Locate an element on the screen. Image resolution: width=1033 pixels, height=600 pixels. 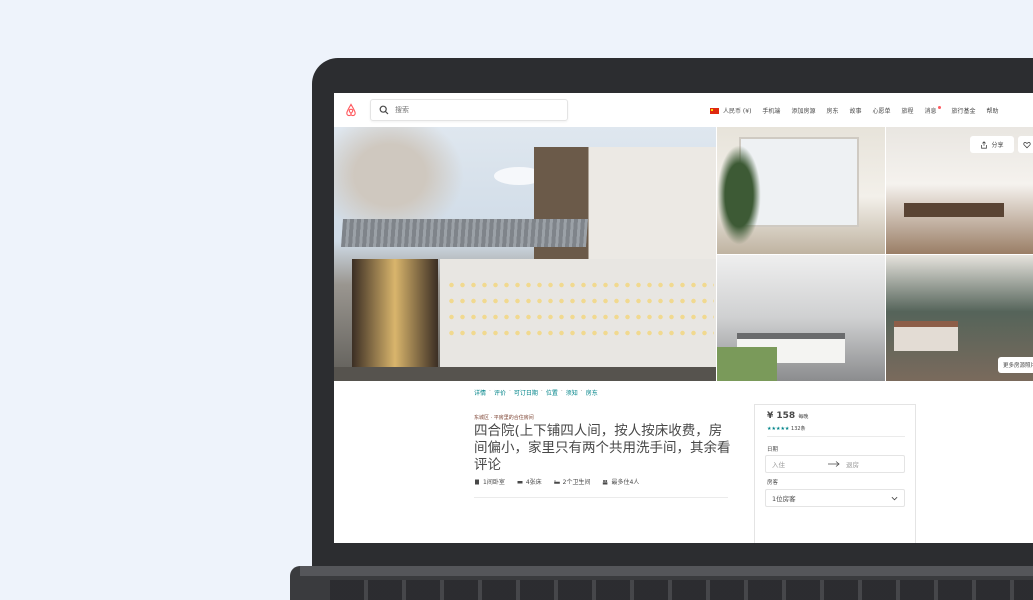
section-nav: 详情 · 评价 · 可订日期 · 位置 · 须知 · 房东 is located at coordinates (536, 392).